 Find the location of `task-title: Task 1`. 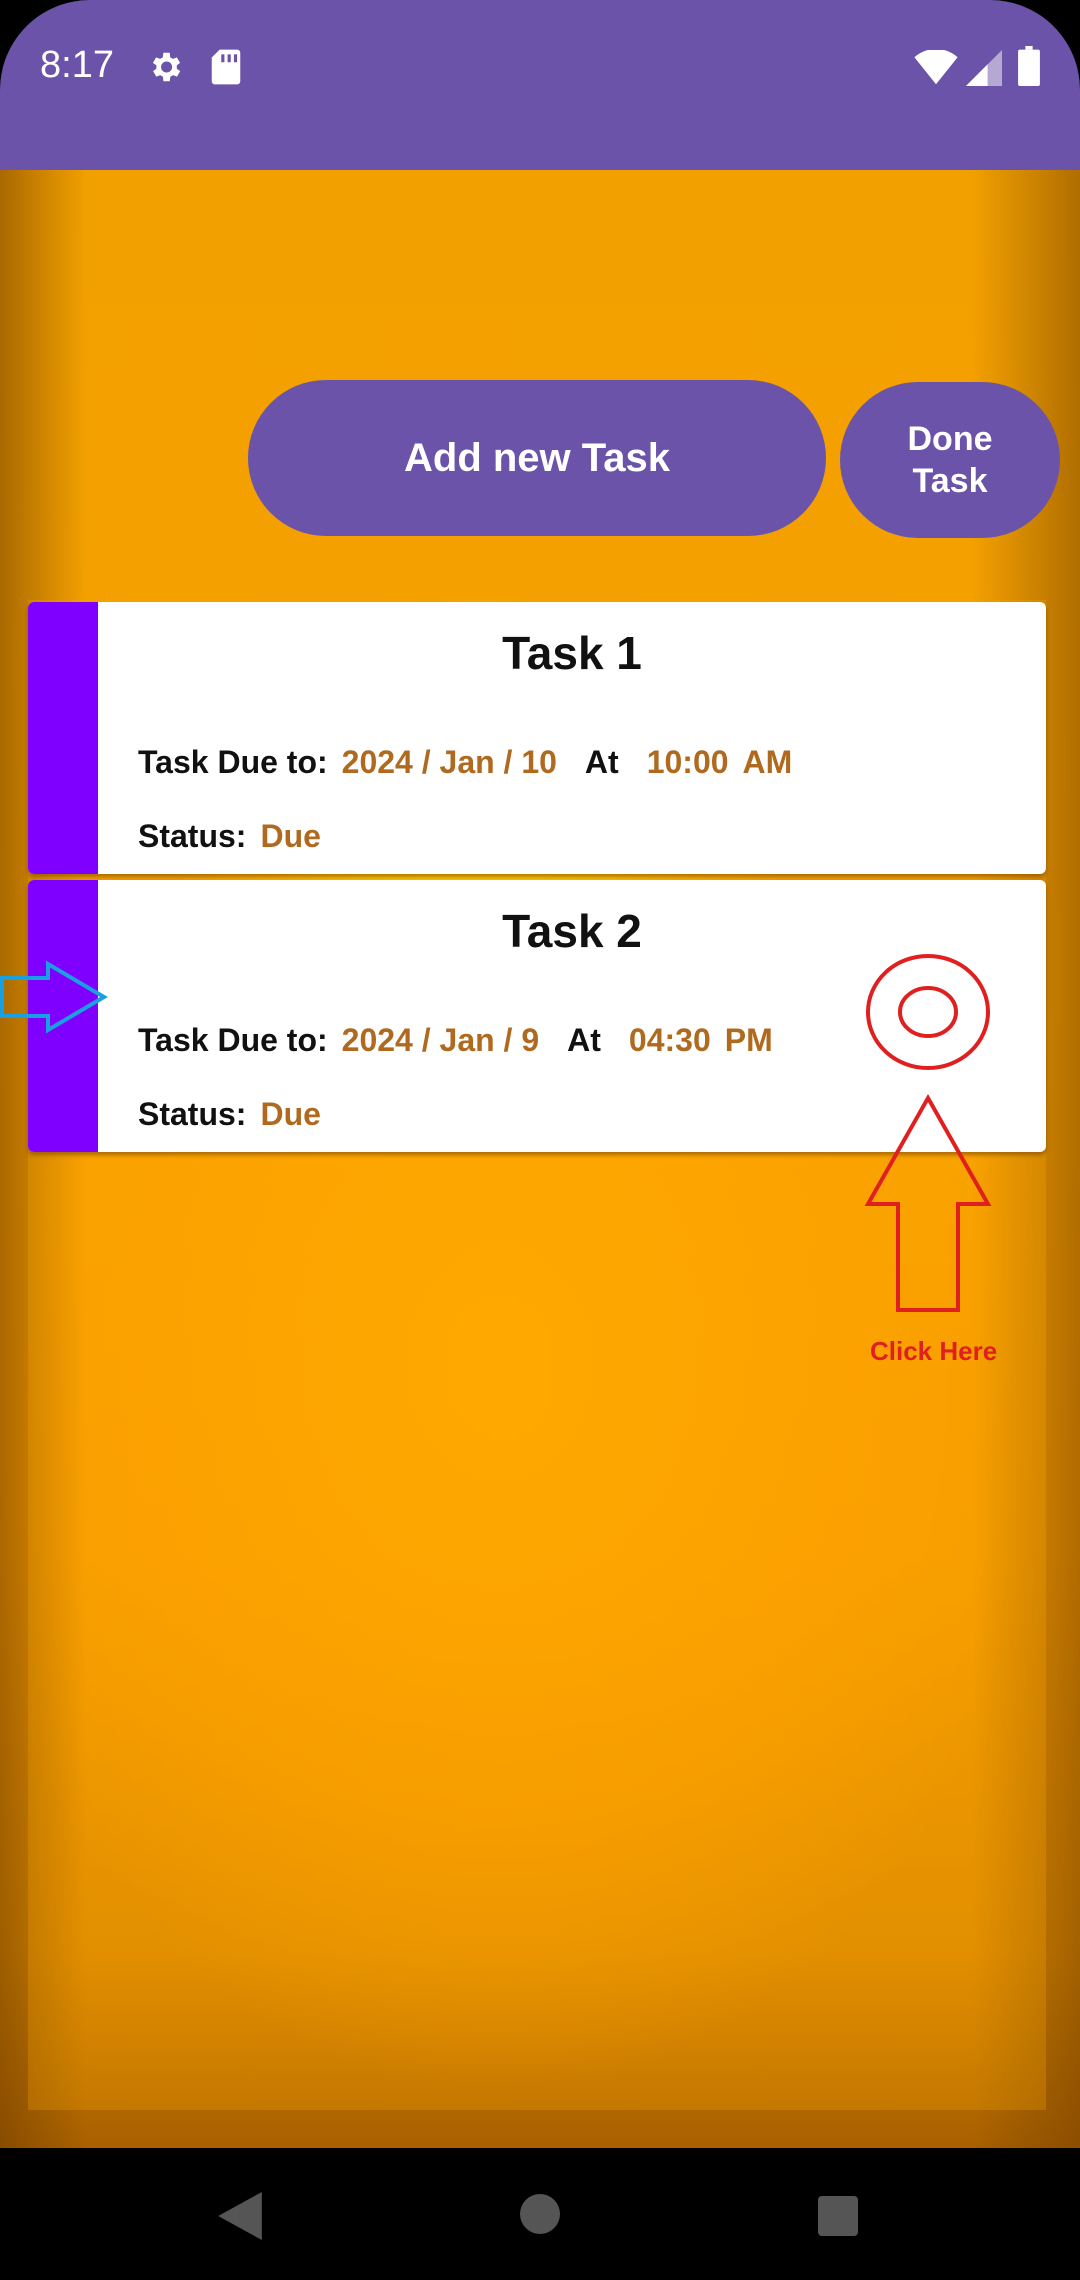

task-title: Task 1 is located at coordinates (572, 653).